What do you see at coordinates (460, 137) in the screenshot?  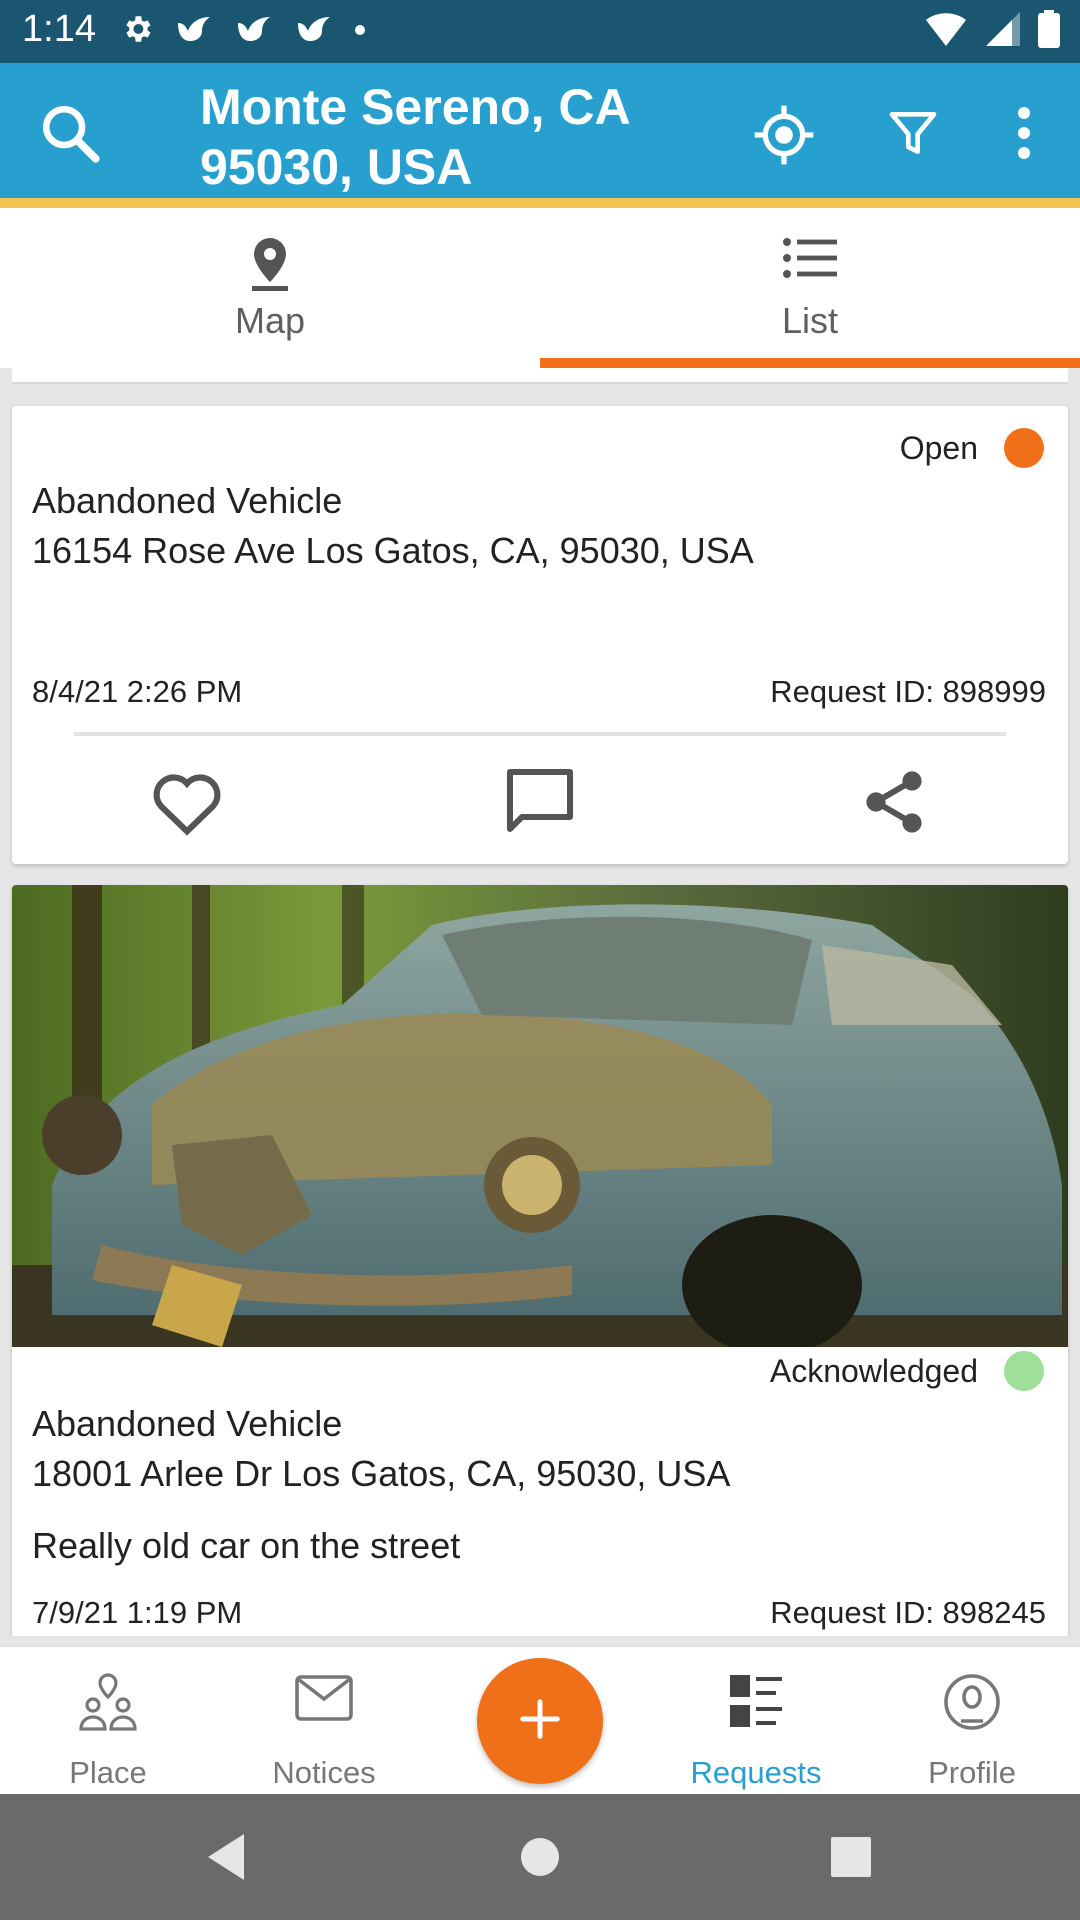 I see `location-title: Monte Sereno, CA 95030, USA` at bounding box center [460, 137].